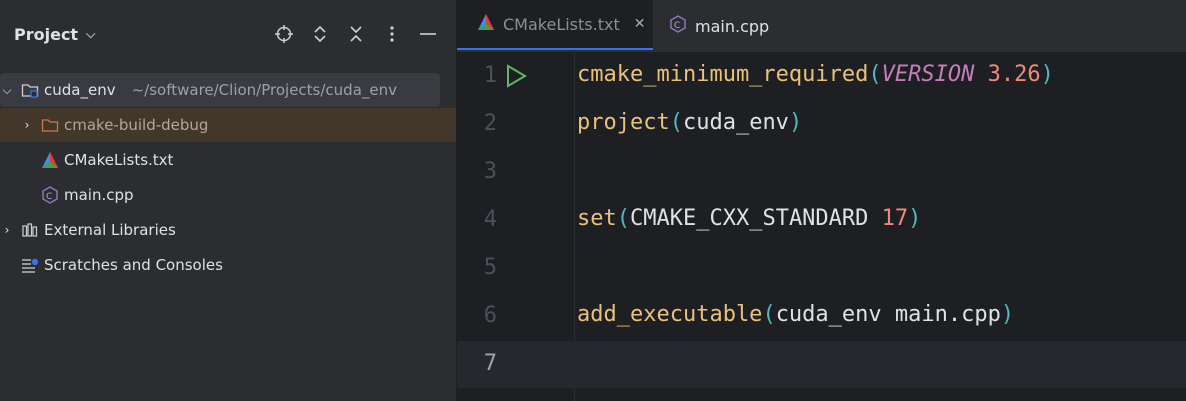 Image resolution: width=1186 pixels, height=401 pixels. Describe the element at coordinates (821, 124) in the screenshot. I see `code-line: 2 project(cuda_env)` at that location.